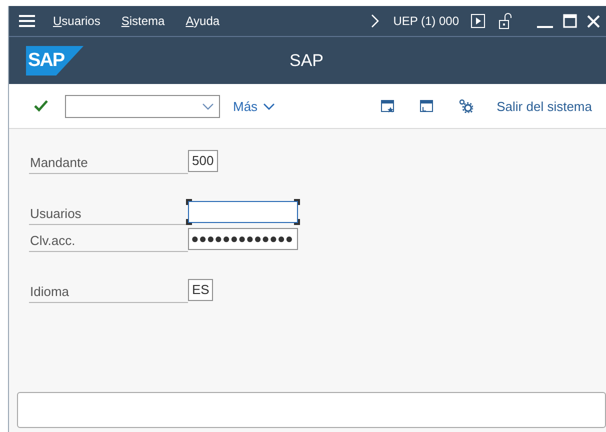 The width and height of the screenshot is (606, 432). What do you see at coordinates (478, 21) in the screenshot?
I see `play-icon` at bounding box center [478, 21].